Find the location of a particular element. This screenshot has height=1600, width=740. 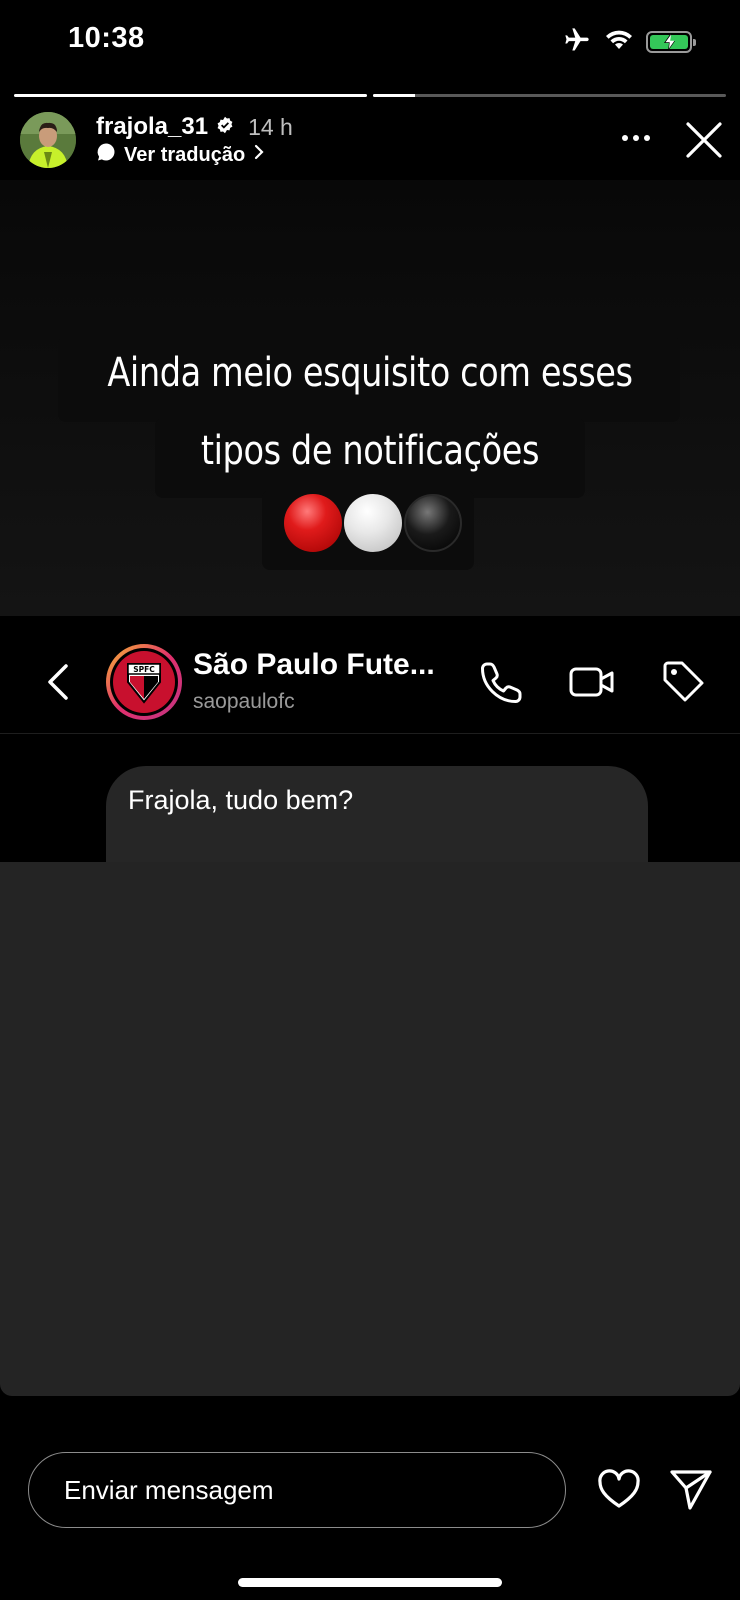

status-icons is located at coordinates (629, 42).